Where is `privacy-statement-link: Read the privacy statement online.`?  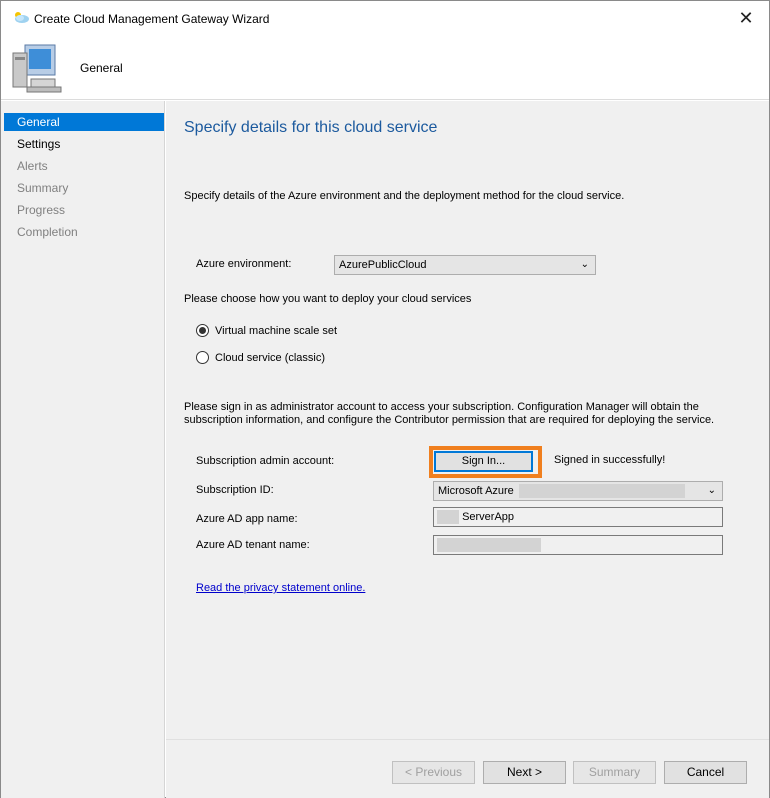 privacy-statement-link: Read the privacy statement online. is located at coordinates (280, 588).